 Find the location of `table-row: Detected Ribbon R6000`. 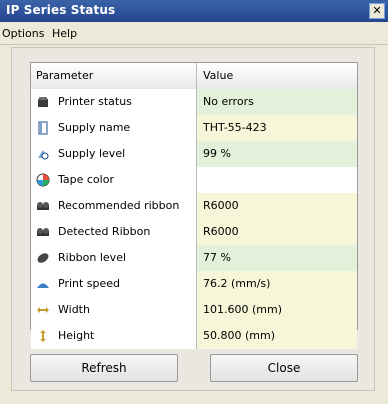

table-row: Detected Ribbon R6000 is located at coordinates (194, 232).